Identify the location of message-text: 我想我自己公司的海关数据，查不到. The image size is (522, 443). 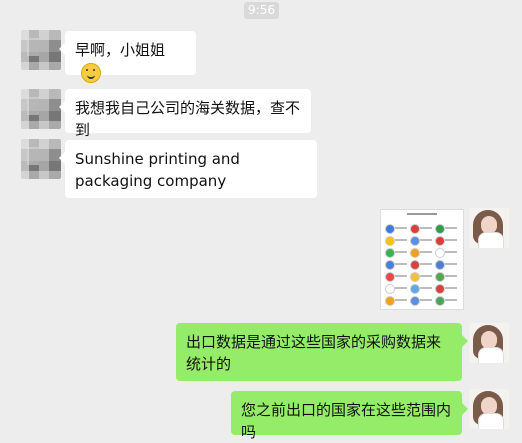
(188, 119).